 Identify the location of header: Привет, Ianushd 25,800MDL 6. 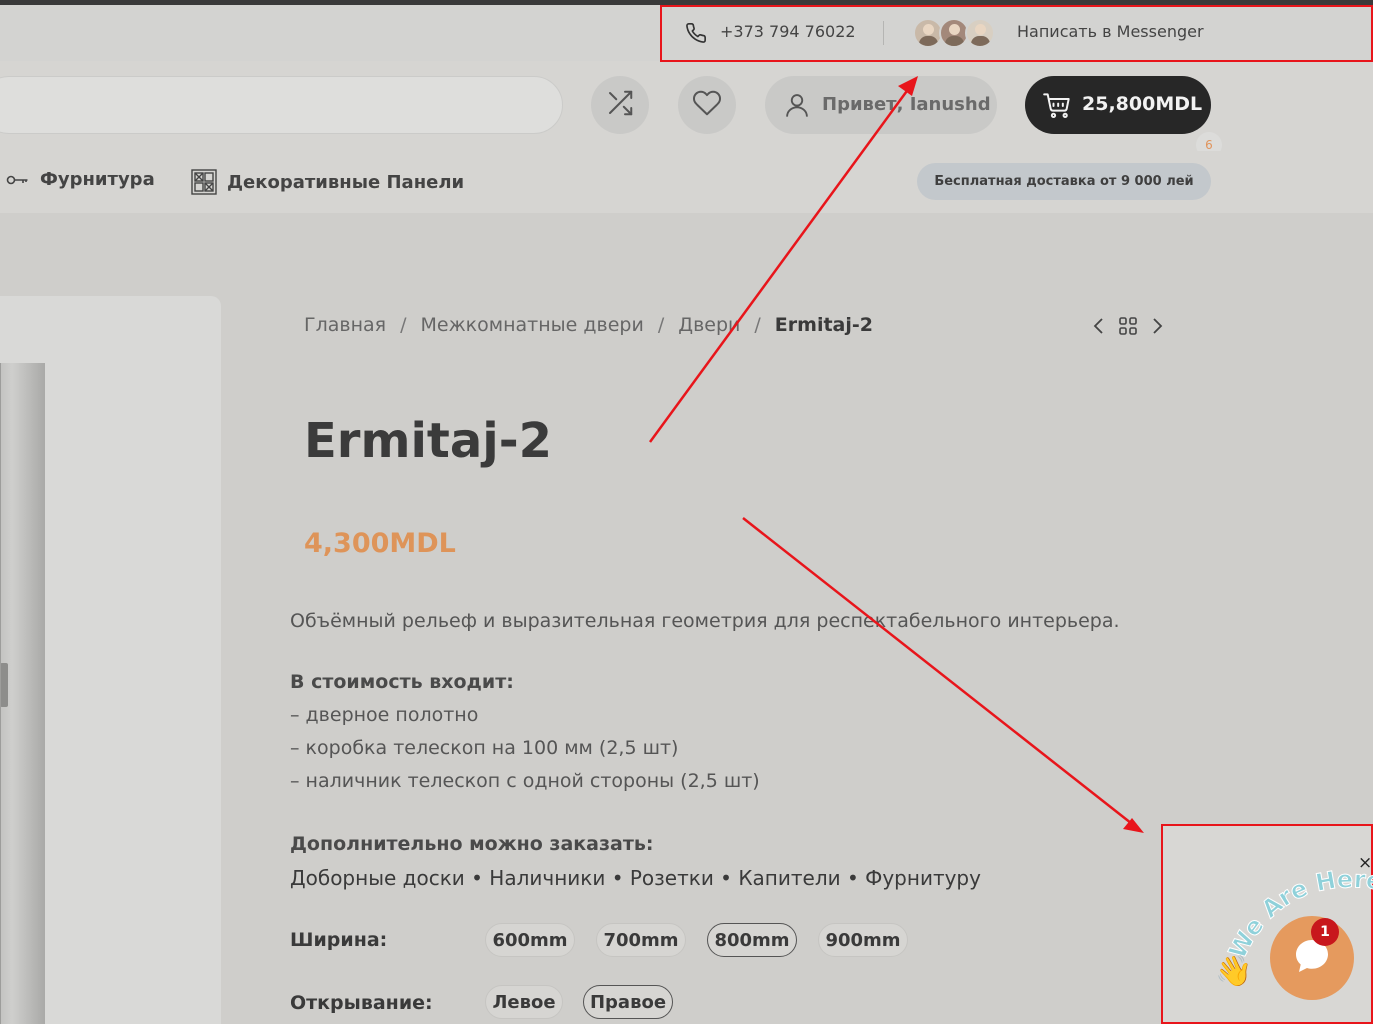
(686, 109).